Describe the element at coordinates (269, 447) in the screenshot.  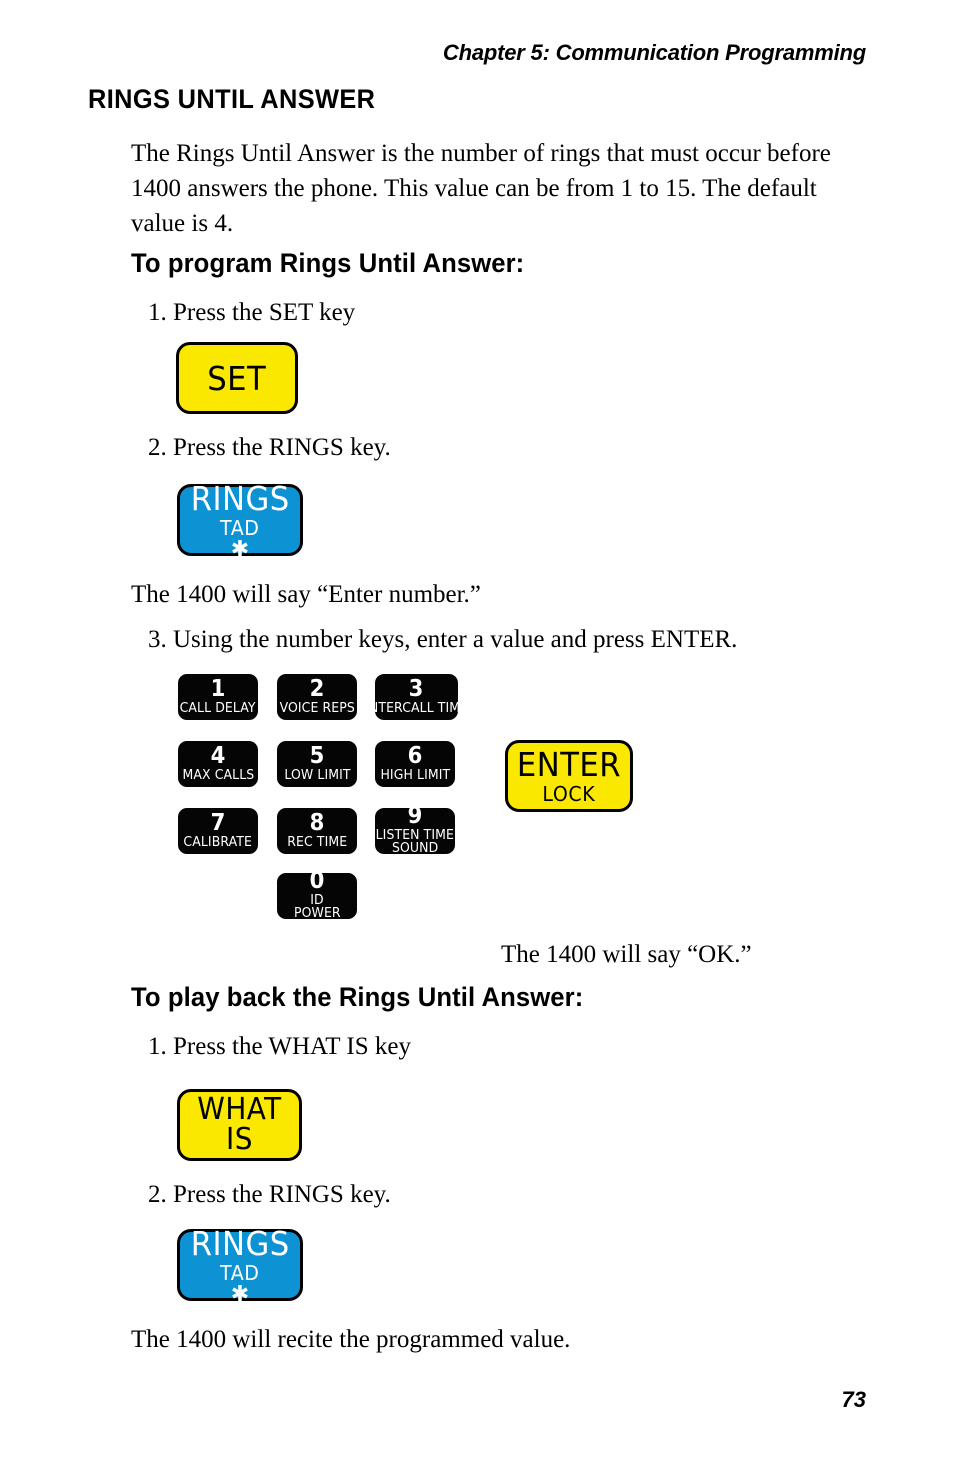
I see `program-step-2: 2. Press the RINGS key.` at that location.